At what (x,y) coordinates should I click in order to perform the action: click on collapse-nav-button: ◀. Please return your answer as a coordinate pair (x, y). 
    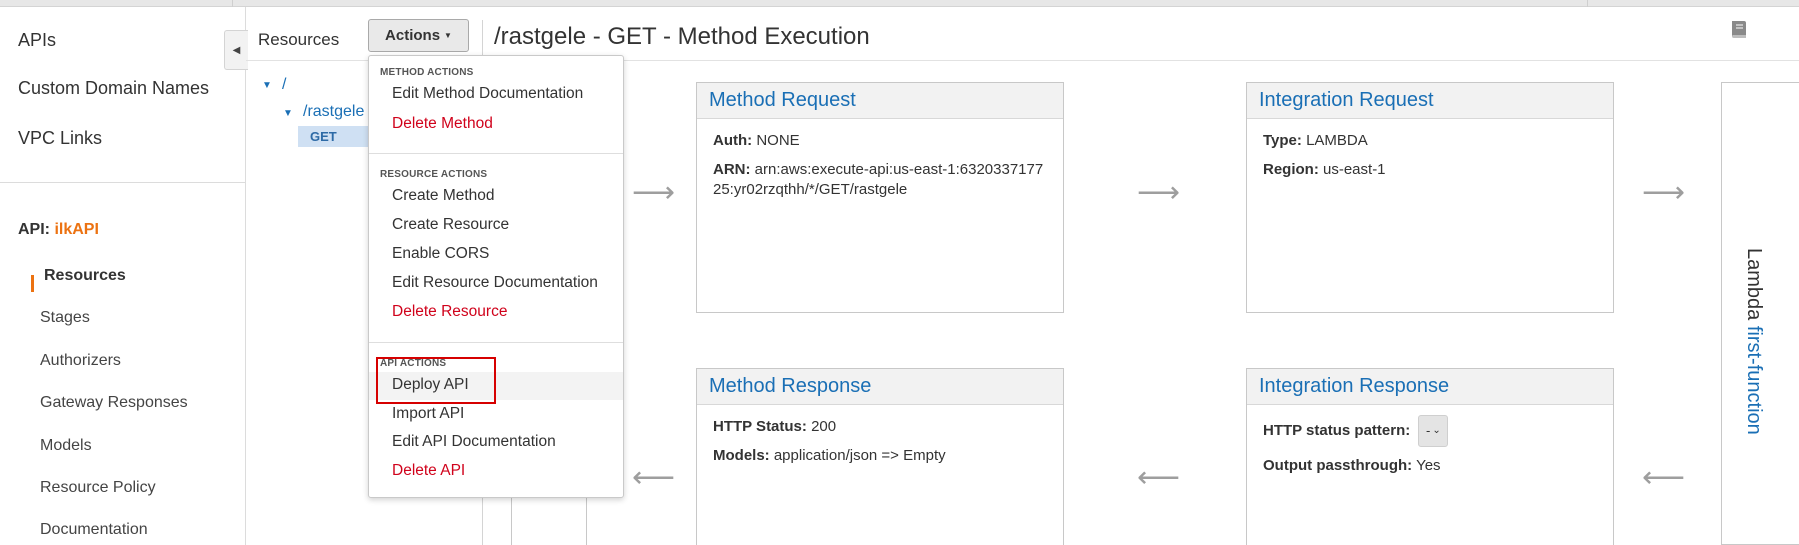
    Looking at the image, I should click on (236, 50).